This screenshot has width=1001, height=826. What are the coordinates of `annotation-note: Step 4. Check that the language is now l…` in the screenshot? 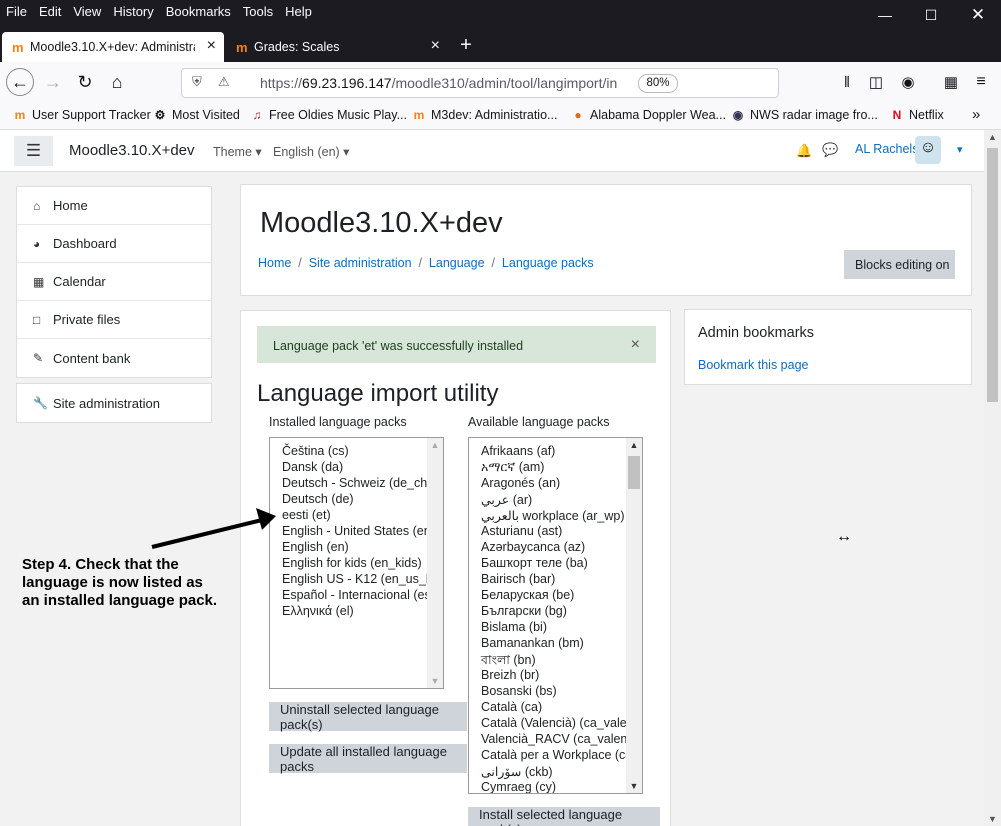 It's located at (120, 582).